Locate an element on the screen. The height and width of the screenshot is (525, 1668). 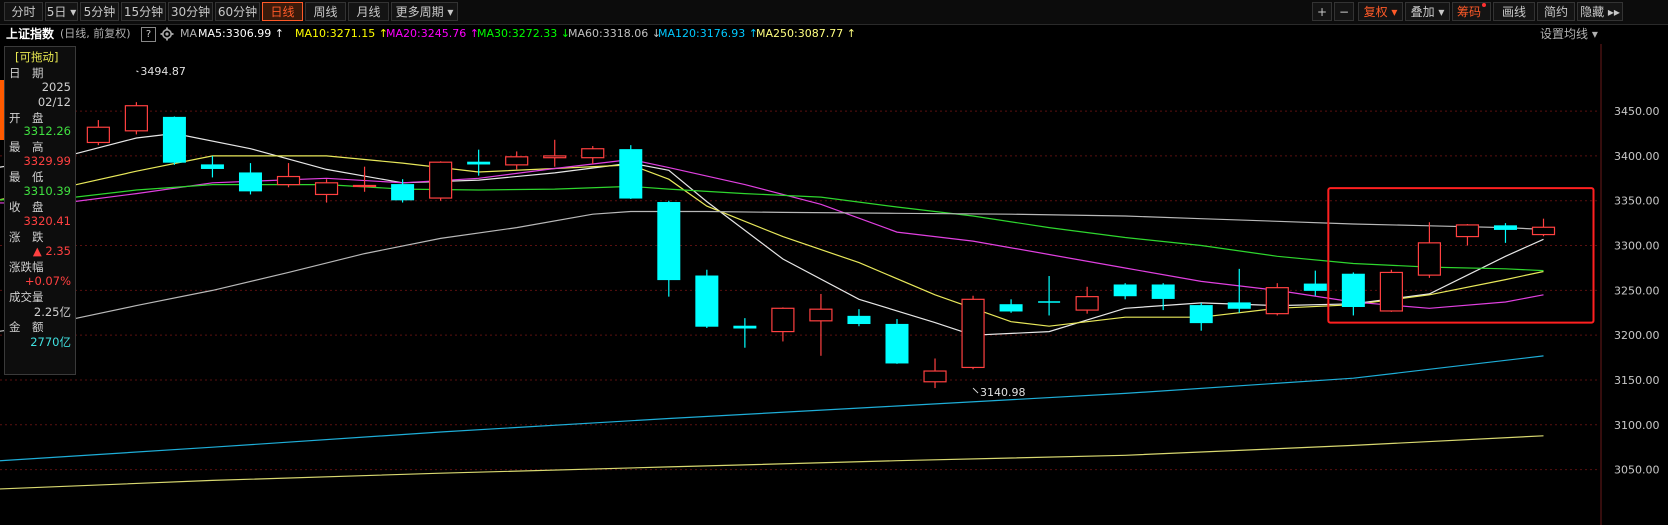
y-tick-label: 3200.00 is located at coordinates (1637, 335).